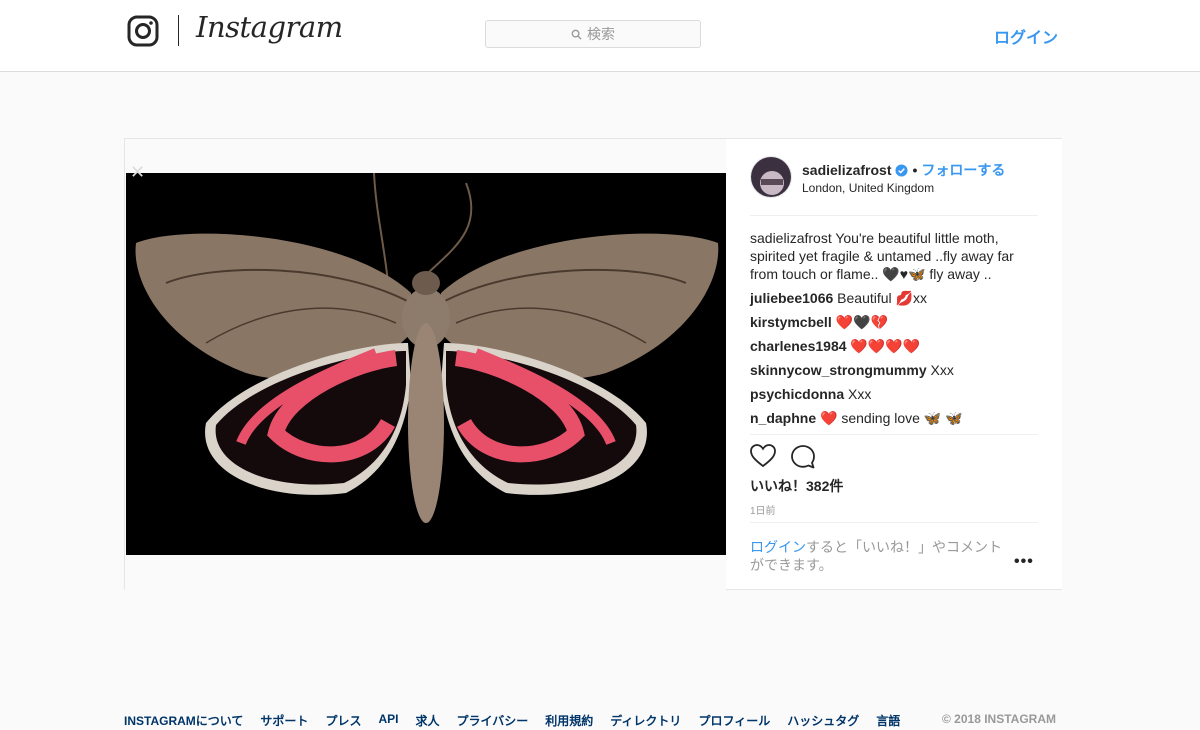 The height and width of the screenshot is (730, 1200). I want to click on footer-link-language: 言語, so click(888, 720).